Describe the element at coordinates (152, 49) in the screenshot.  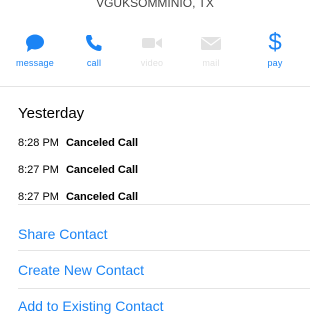
I see `video-action-button: video` at that location.